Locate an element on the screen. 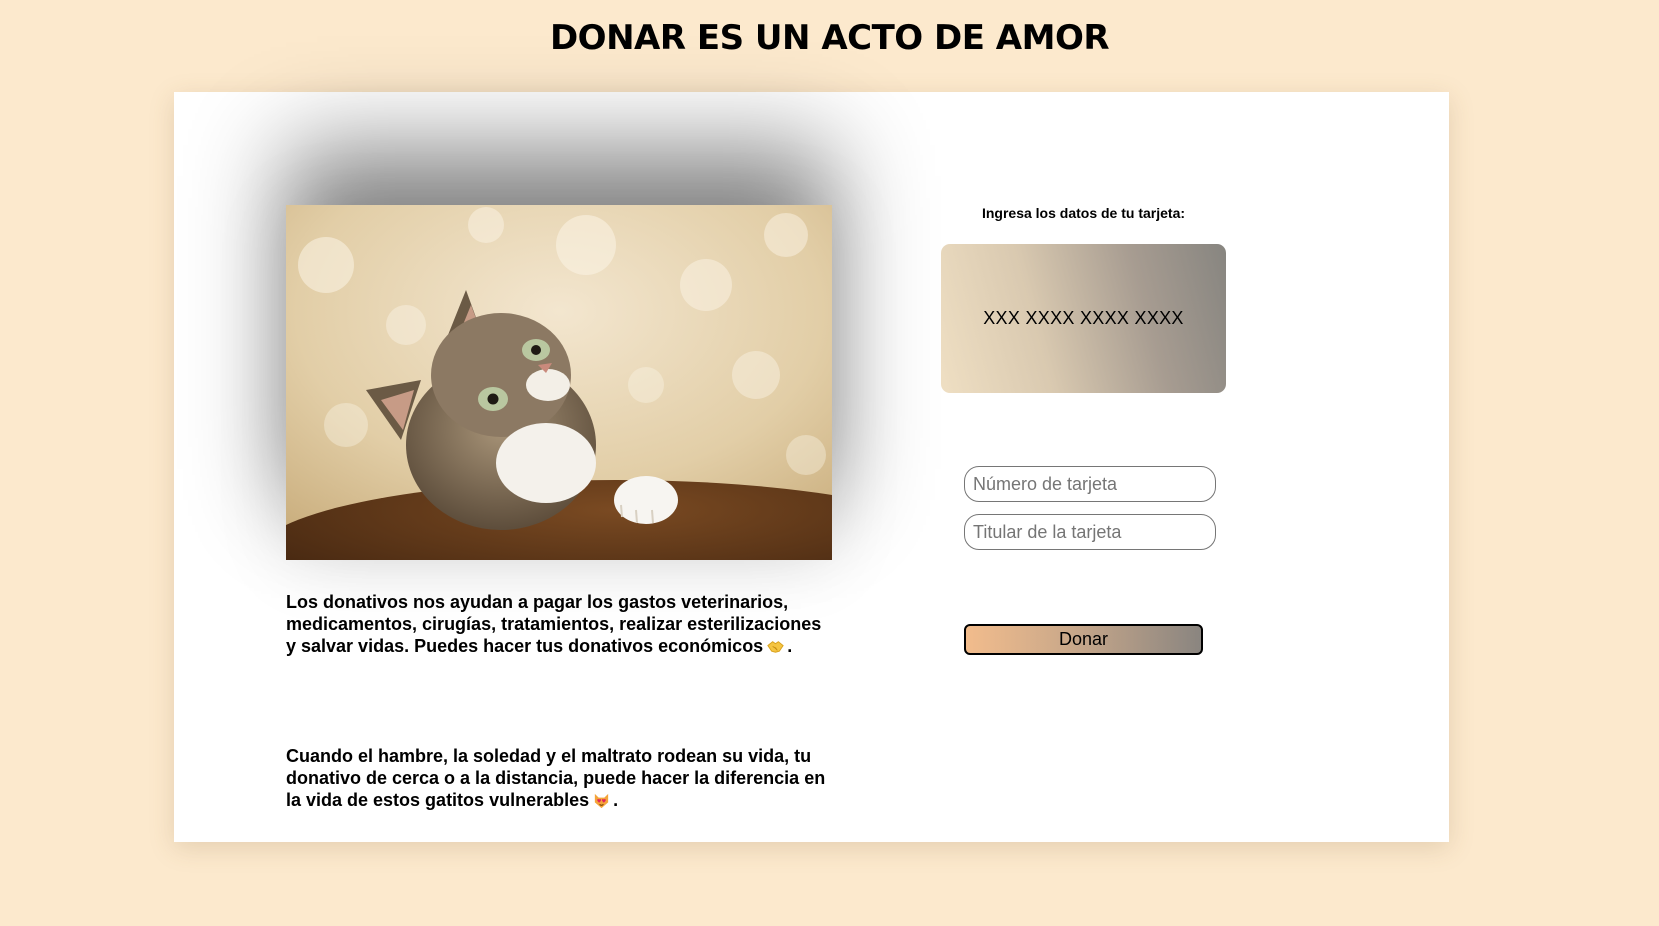 This screenshot has width=1659, height=926. credit-card-preview: XXX XXXX XXXX XXXX is located at coordinates (1083, 318).